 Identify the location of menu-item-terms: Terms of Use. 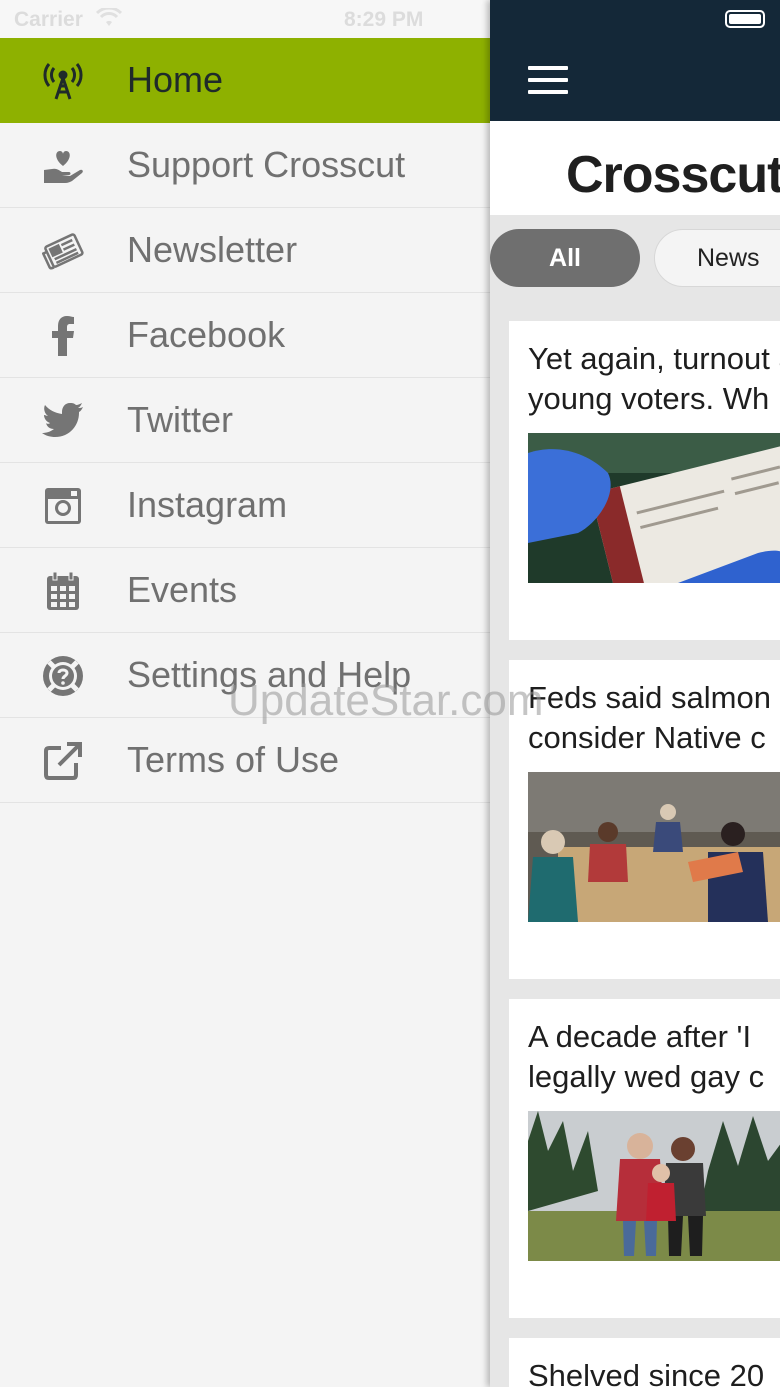
(245, 760).